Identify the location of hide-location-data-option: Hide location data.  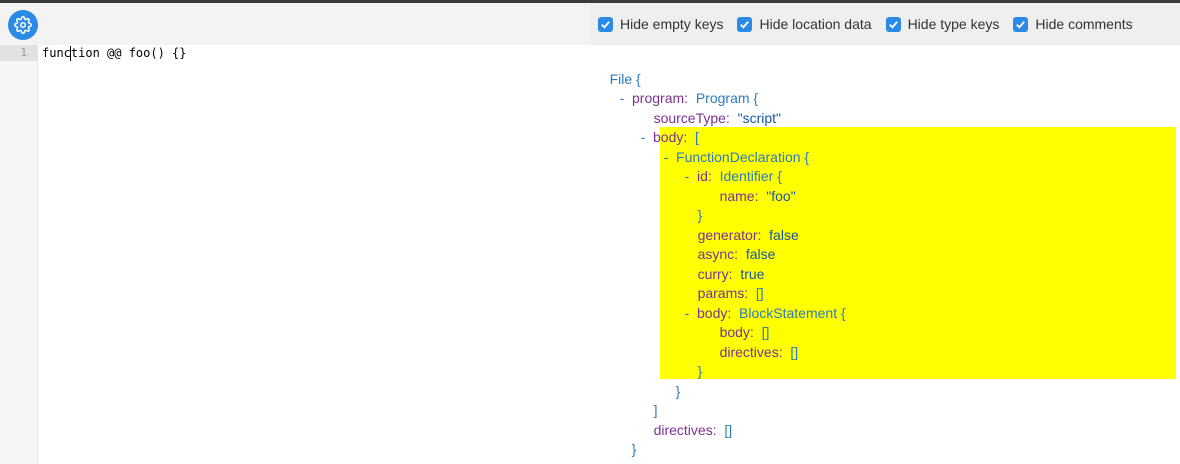
(804, 24).